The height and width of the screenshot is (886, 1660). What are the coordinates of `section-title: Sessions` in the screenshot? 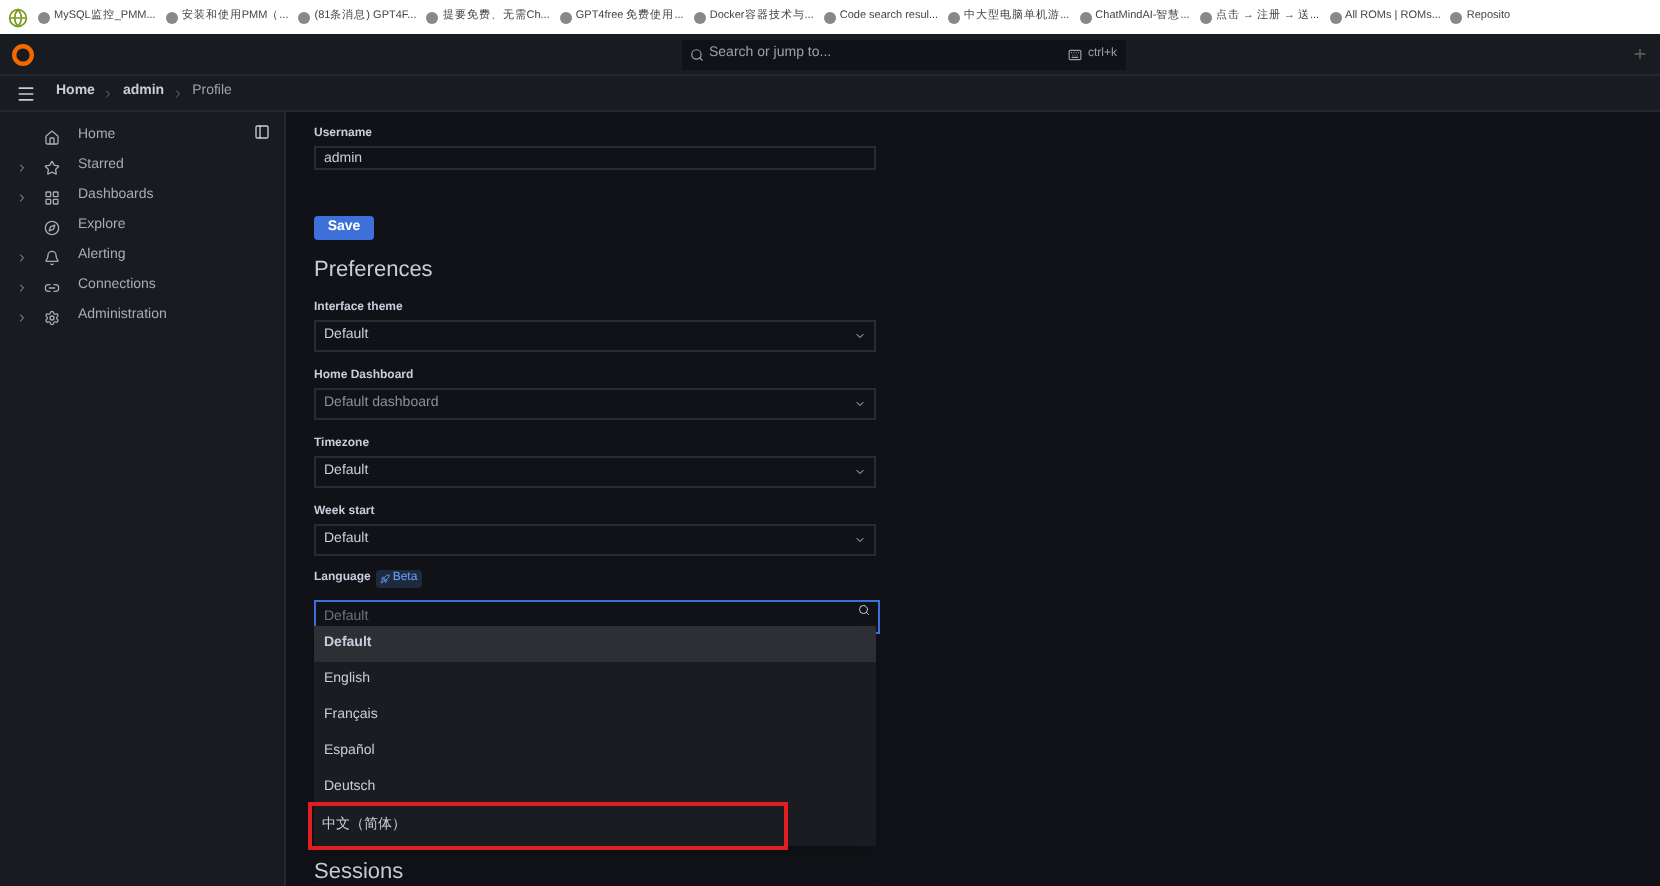 It's located at (360, 873).